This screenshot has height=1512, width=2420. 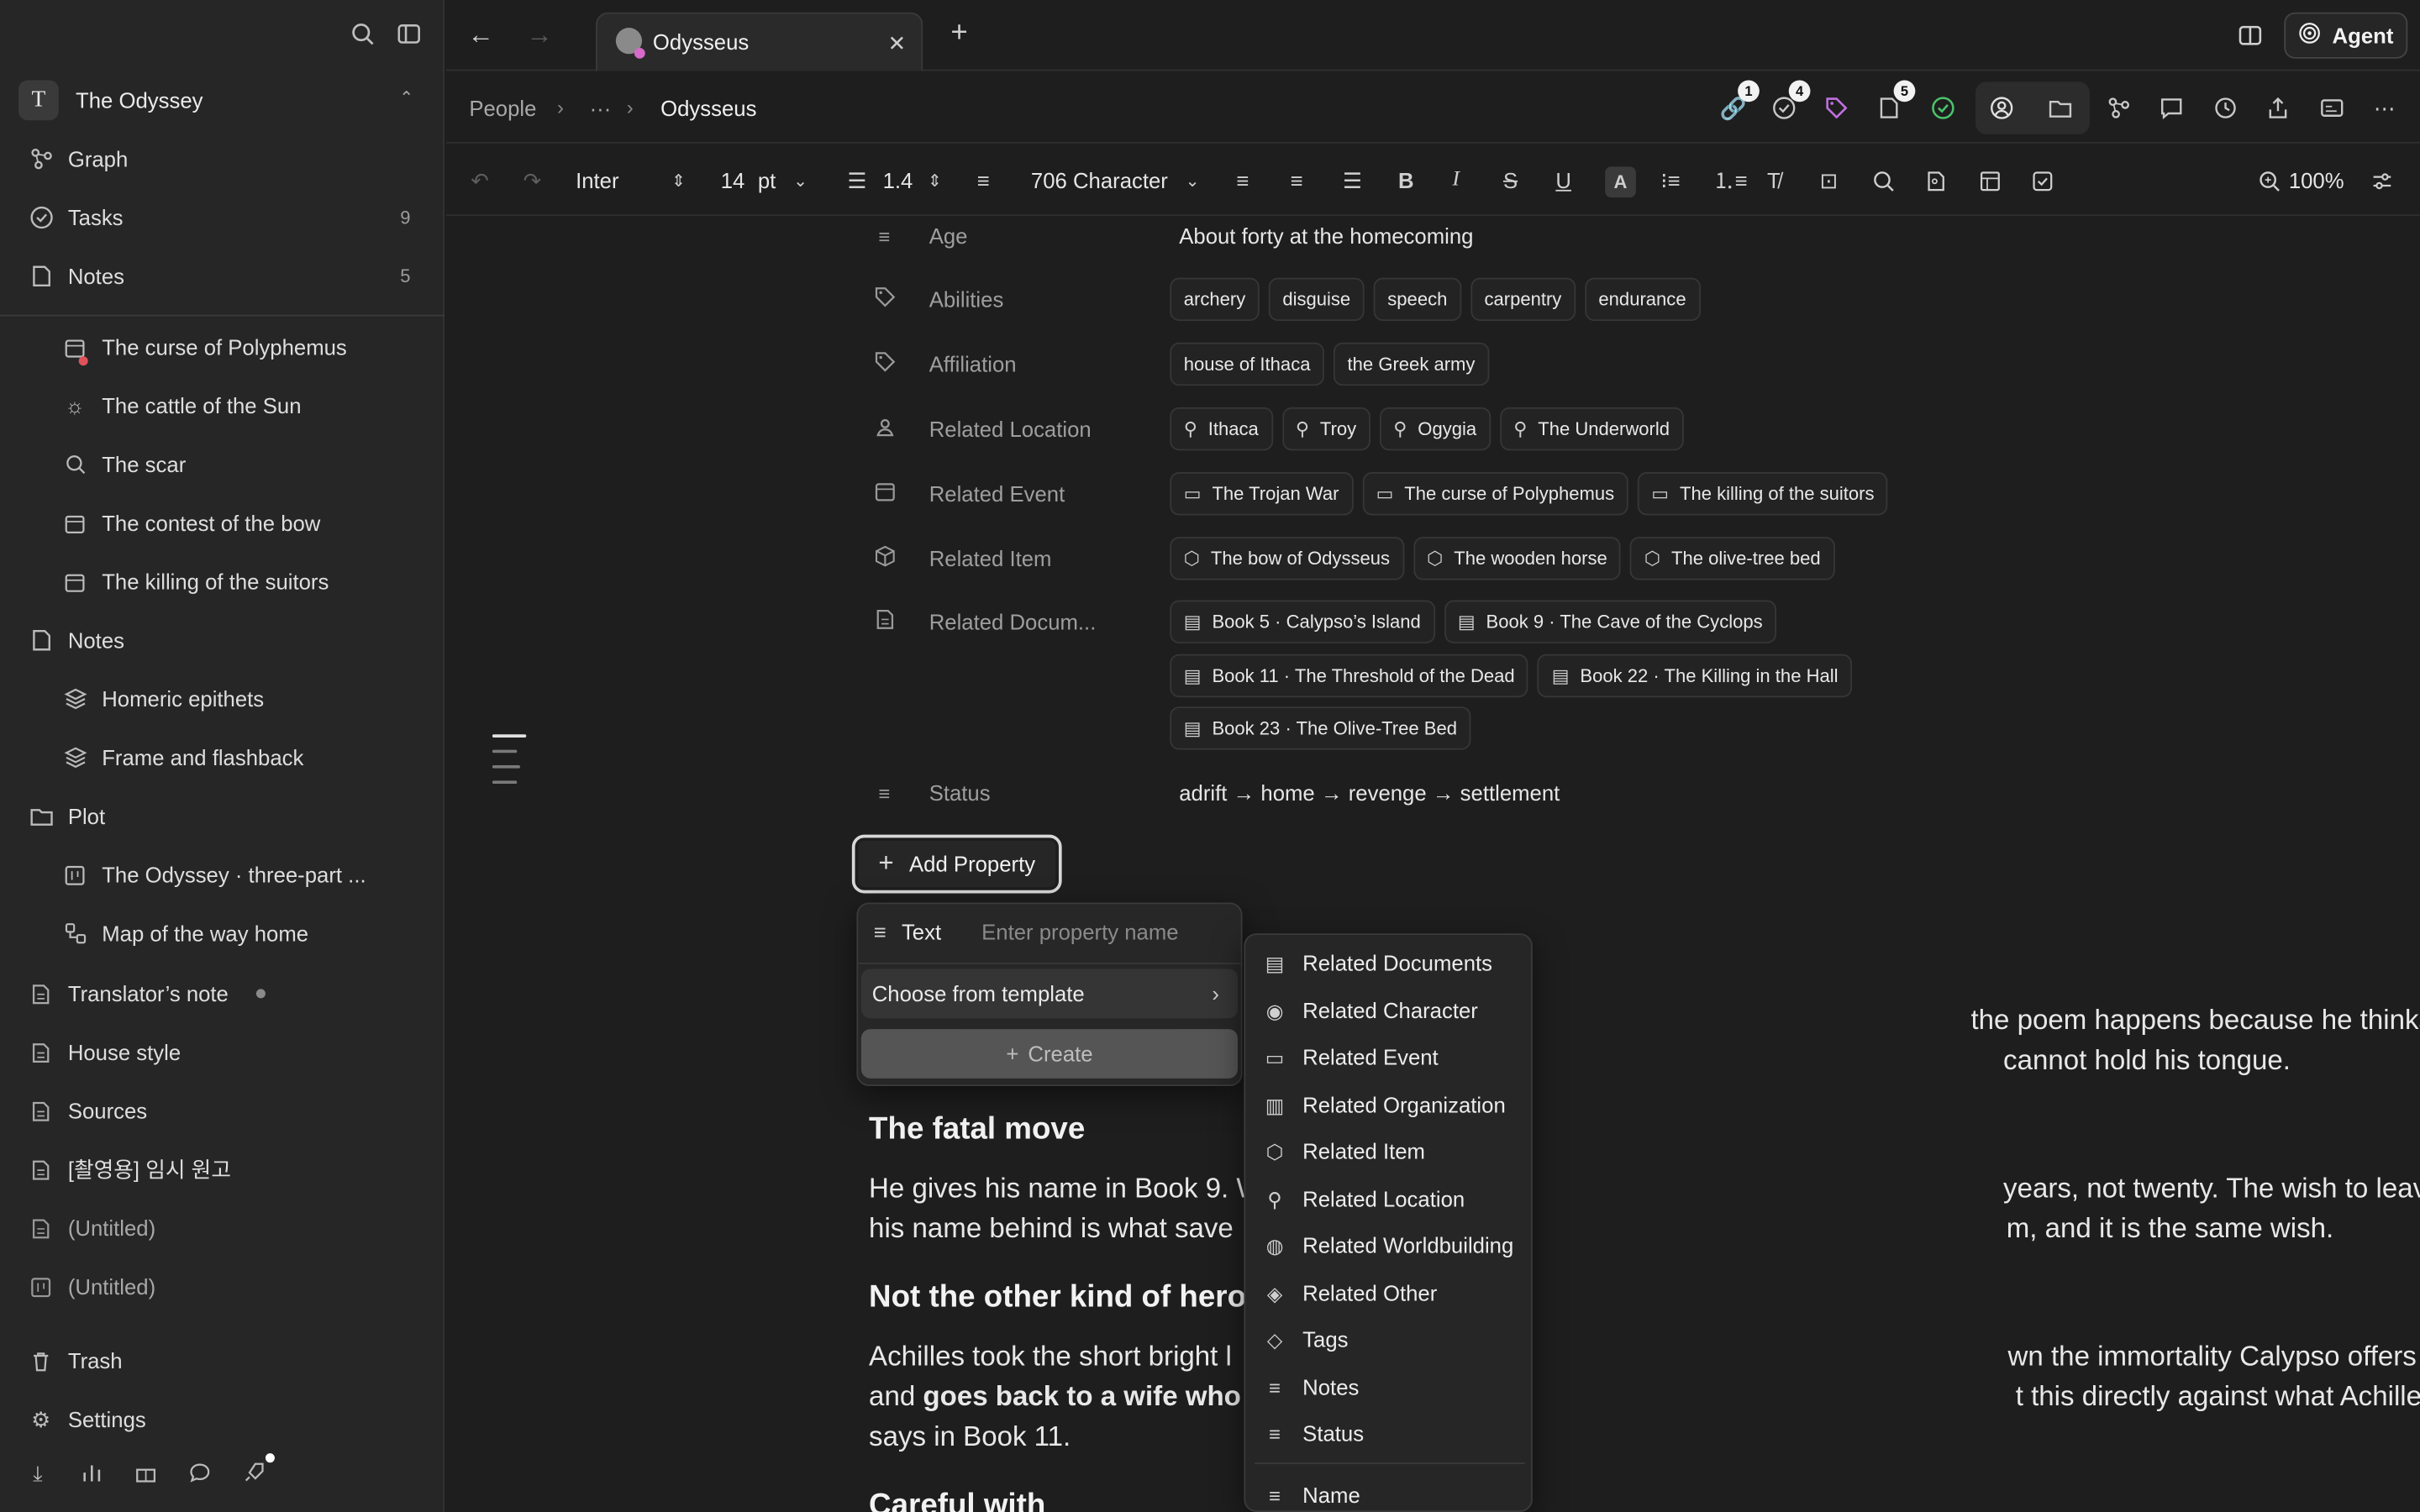 I want to click on close-icon: ✕, so click(x=898, y=44).